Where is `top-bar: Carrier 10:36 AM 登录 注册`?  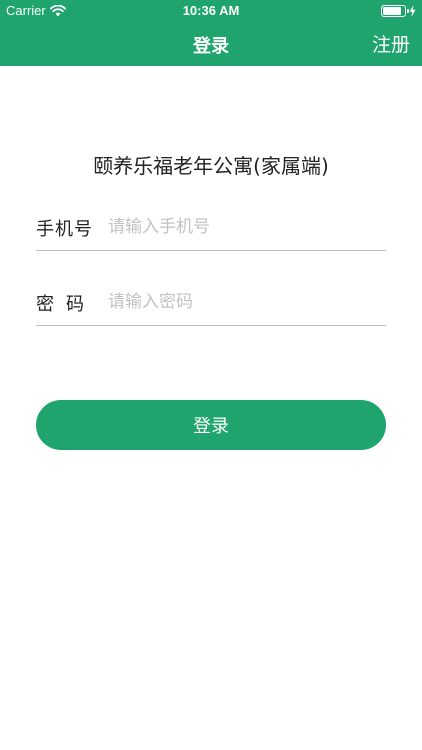
top-bar: Carrier 10:36 AM 登录 注册 is located at coordinates (211, 33).